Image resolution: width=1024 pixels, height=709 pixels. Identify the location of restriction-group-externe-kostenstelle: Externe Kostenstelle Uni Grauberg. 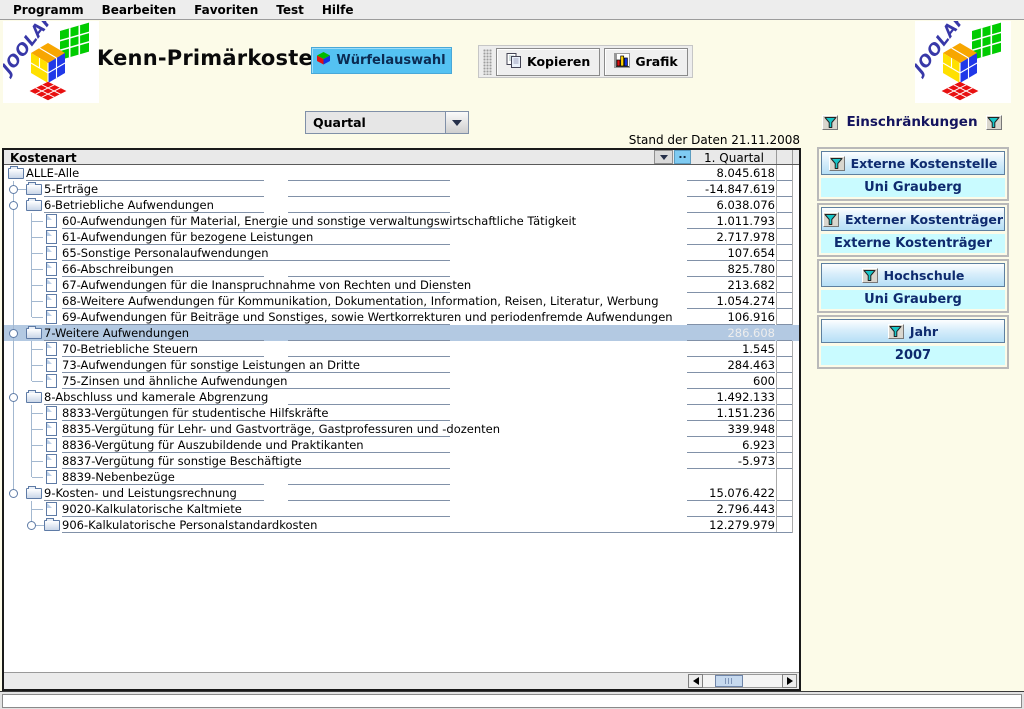
(913, 174).